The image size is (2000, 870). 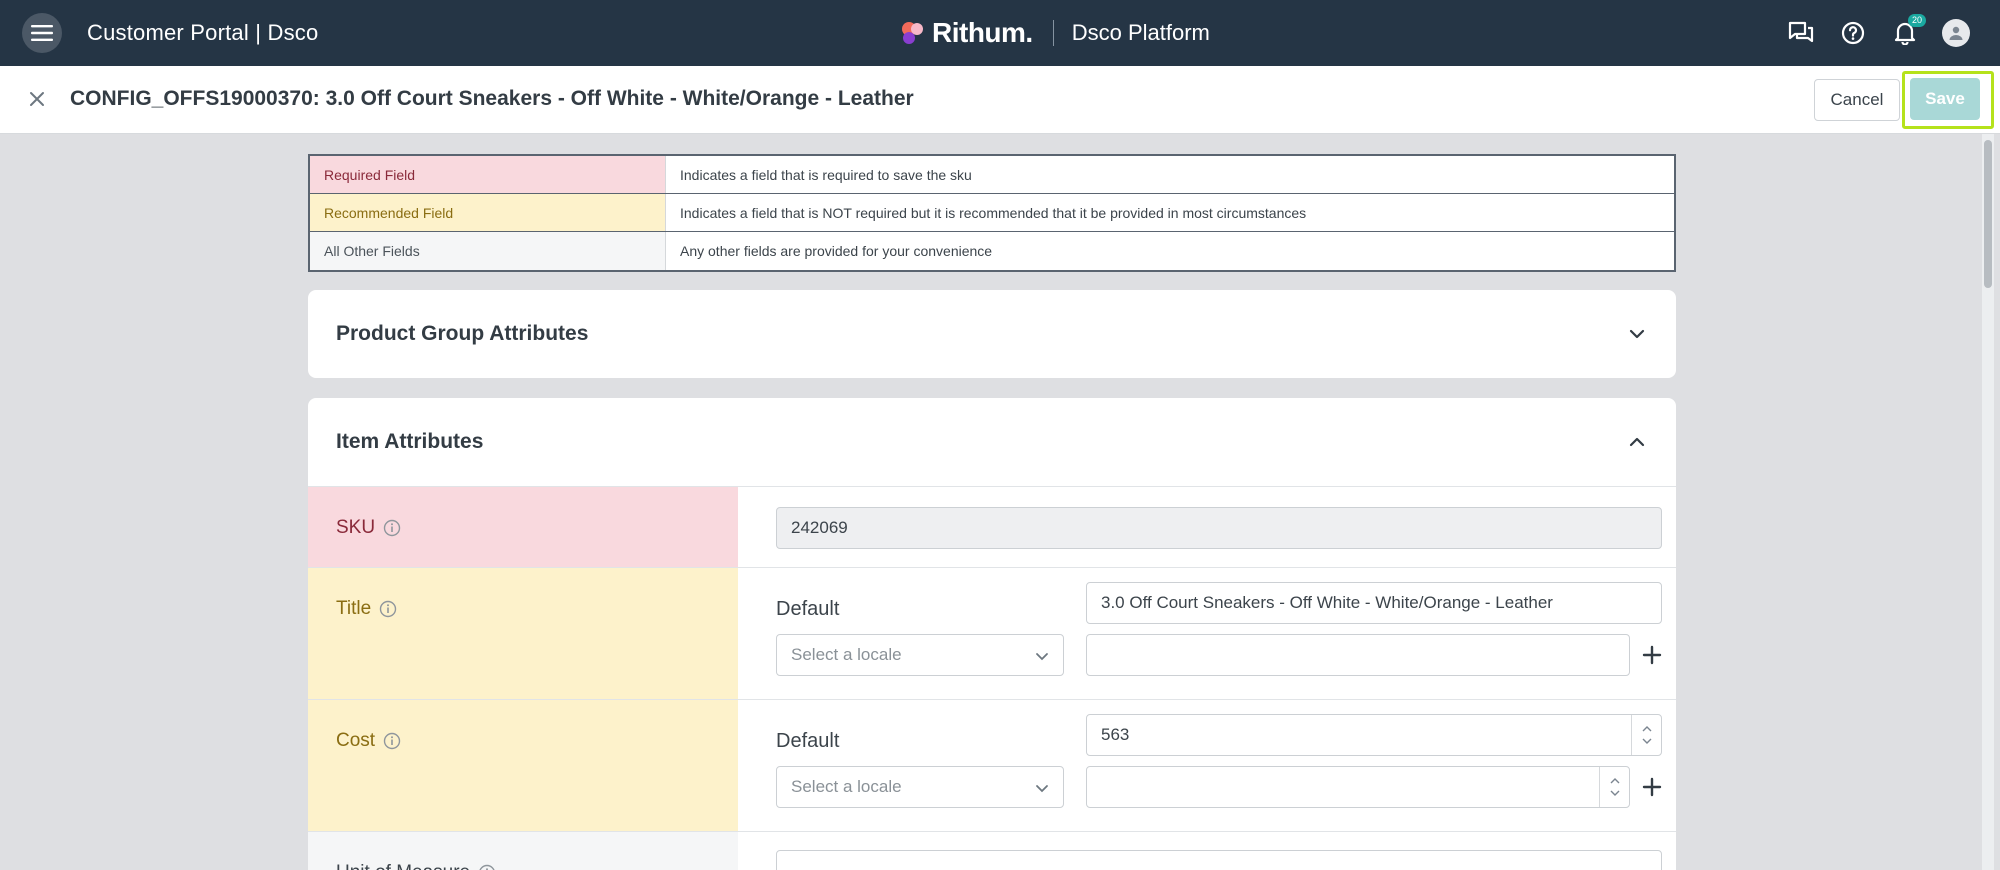 What do you see at coordinates (1115, 734) in the screenshot?
I see `cost-value: 563` at bounding box center [1115, 734].